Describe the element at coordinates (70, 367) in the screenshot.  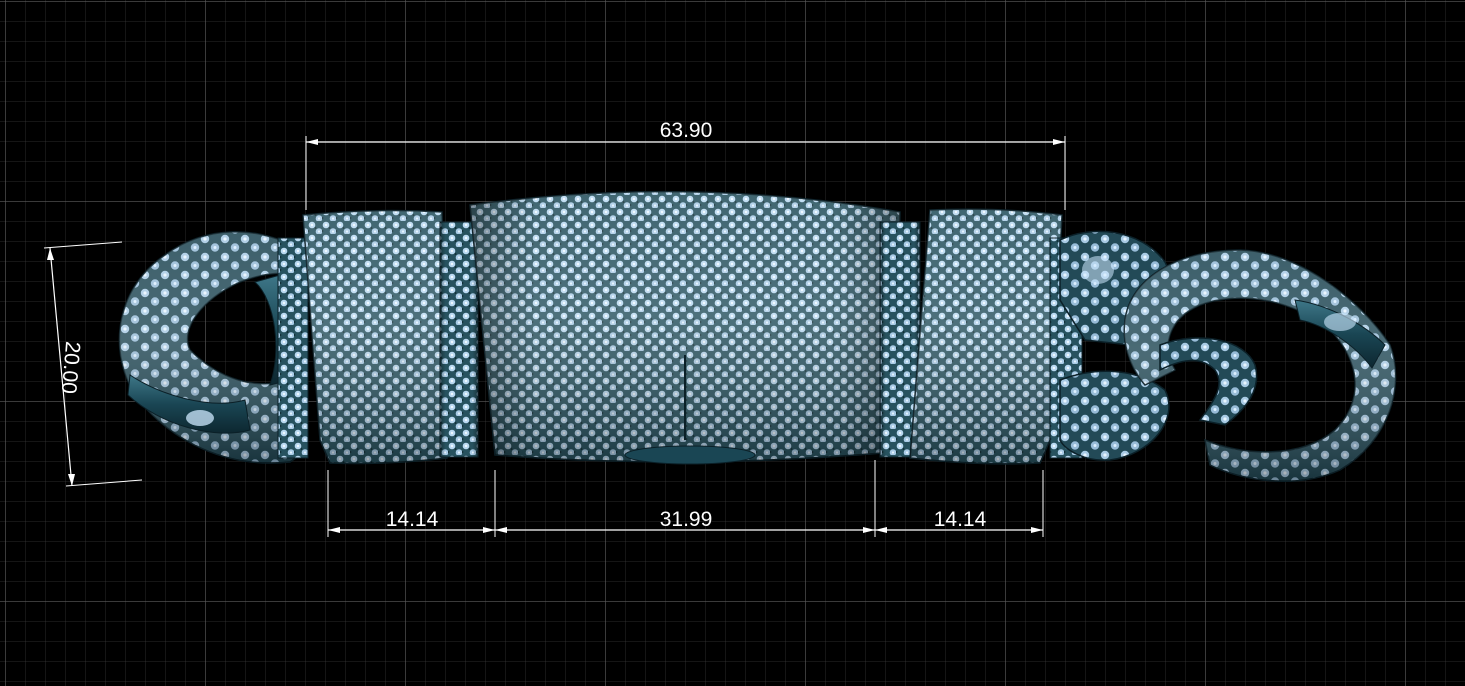
I see `dimension-label-height: 20.00` at that location.